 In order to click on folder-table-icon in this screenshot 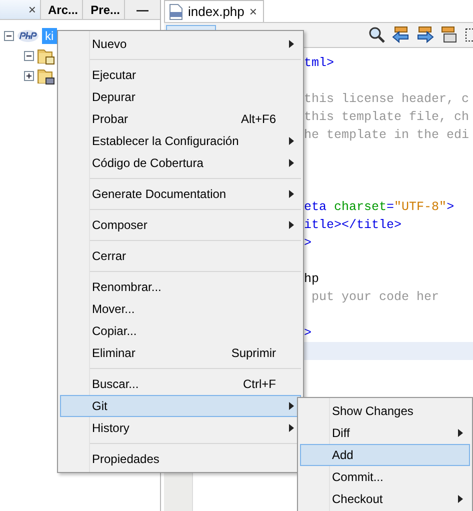, I will do `click(46, 56)`.